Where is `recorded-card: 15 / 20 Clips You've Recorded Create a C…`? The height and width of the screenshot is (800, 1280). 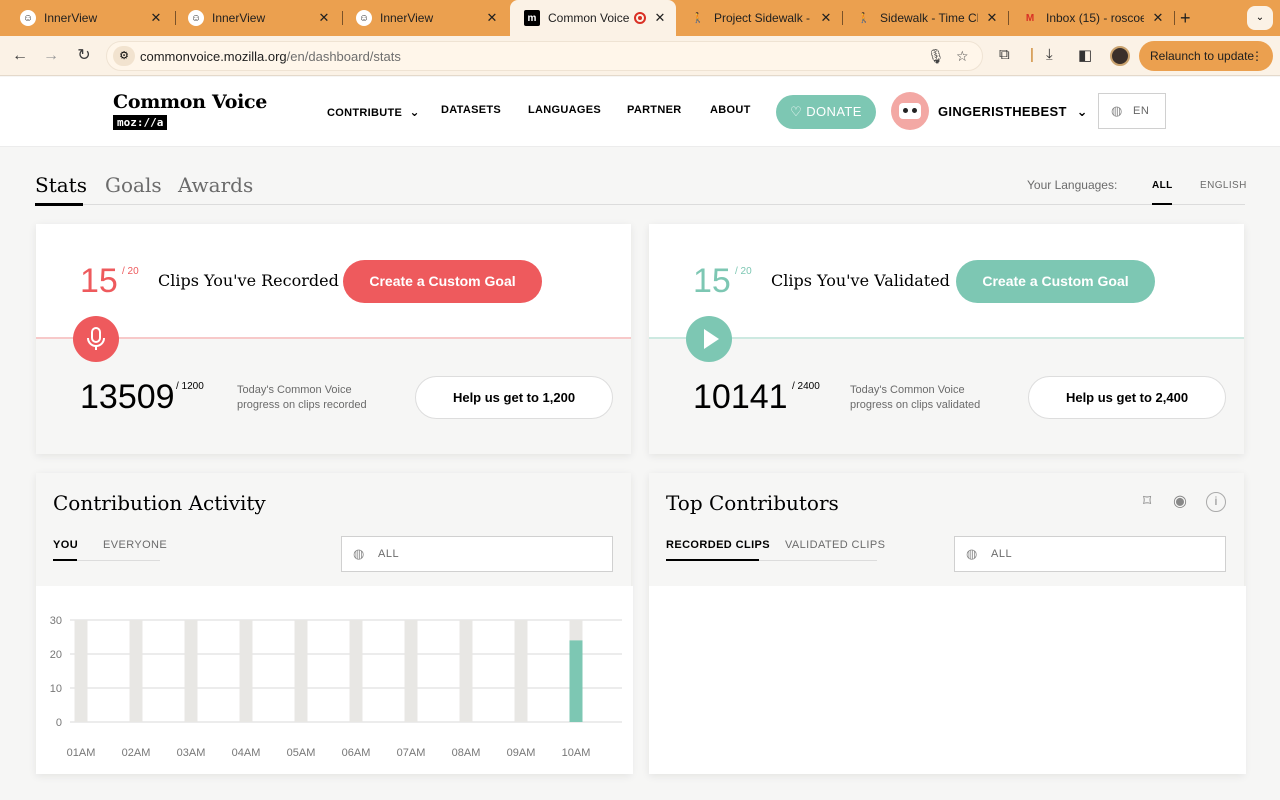
recorded-card: 15 / 20 Clips You've Recorded Create a C… is located at coordinates (333, 339).